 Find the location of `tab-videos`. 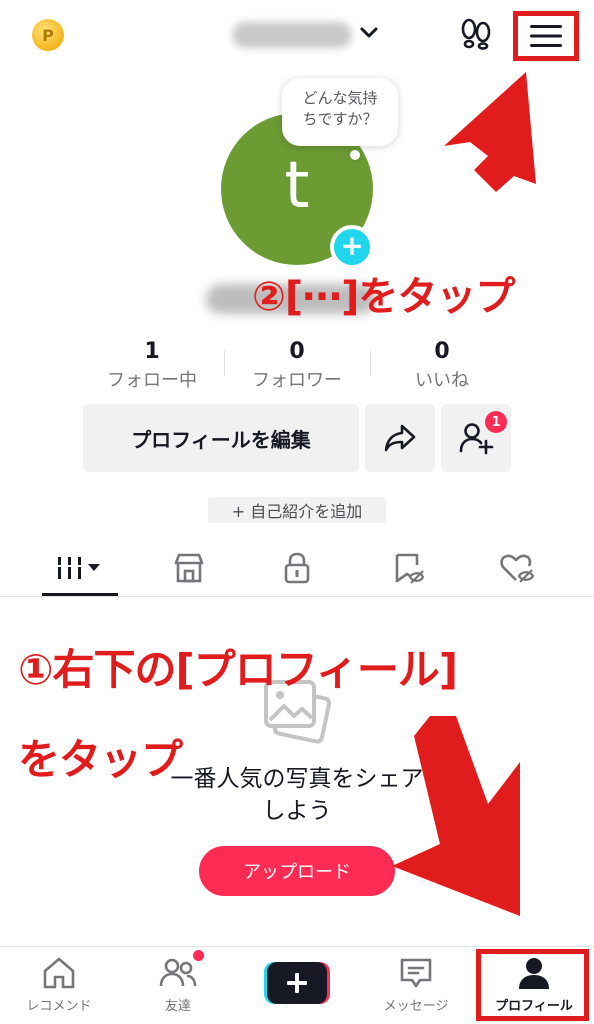

tab-videos is located at coordinates (80, 568).